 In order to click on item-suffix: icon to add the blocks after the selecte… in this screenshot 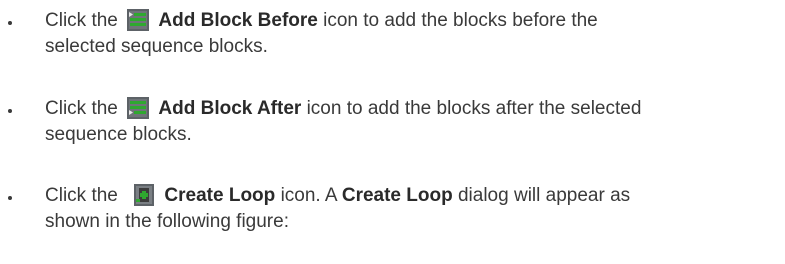, I will do `click(474, 108)`.